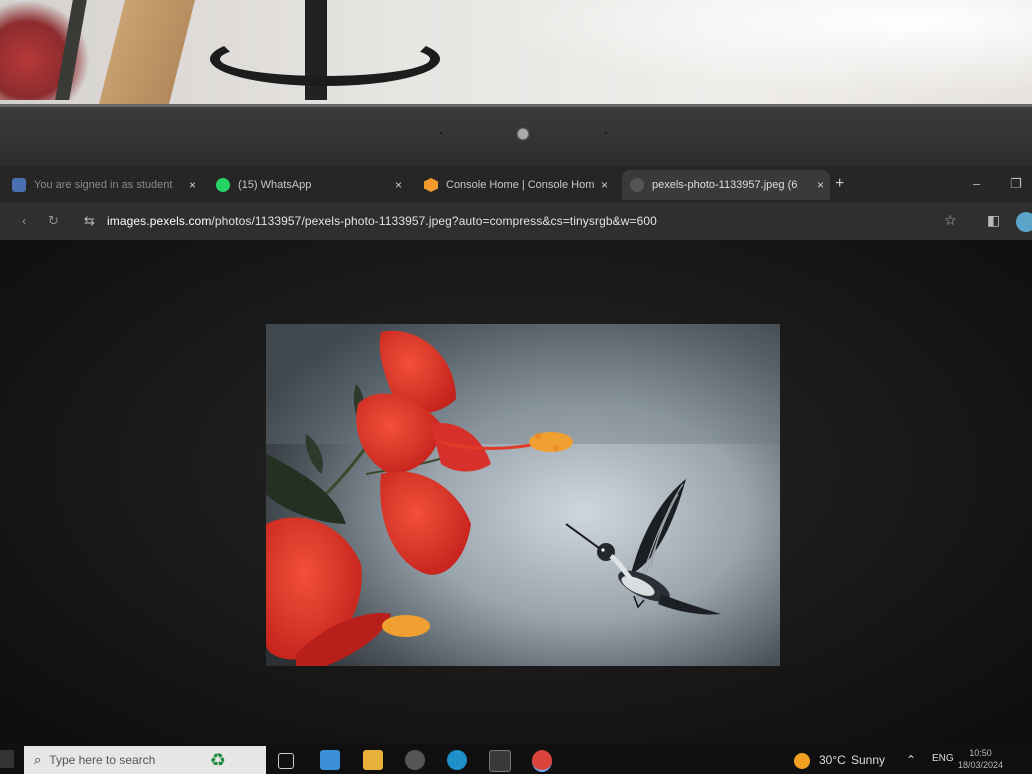 The width and height of the screenshot is (1032, 774). What do you see at coordinates (275, 185) in the screenshot?
I see `tab-title: (15) WhatsApp` at bounding box center [275, 185].